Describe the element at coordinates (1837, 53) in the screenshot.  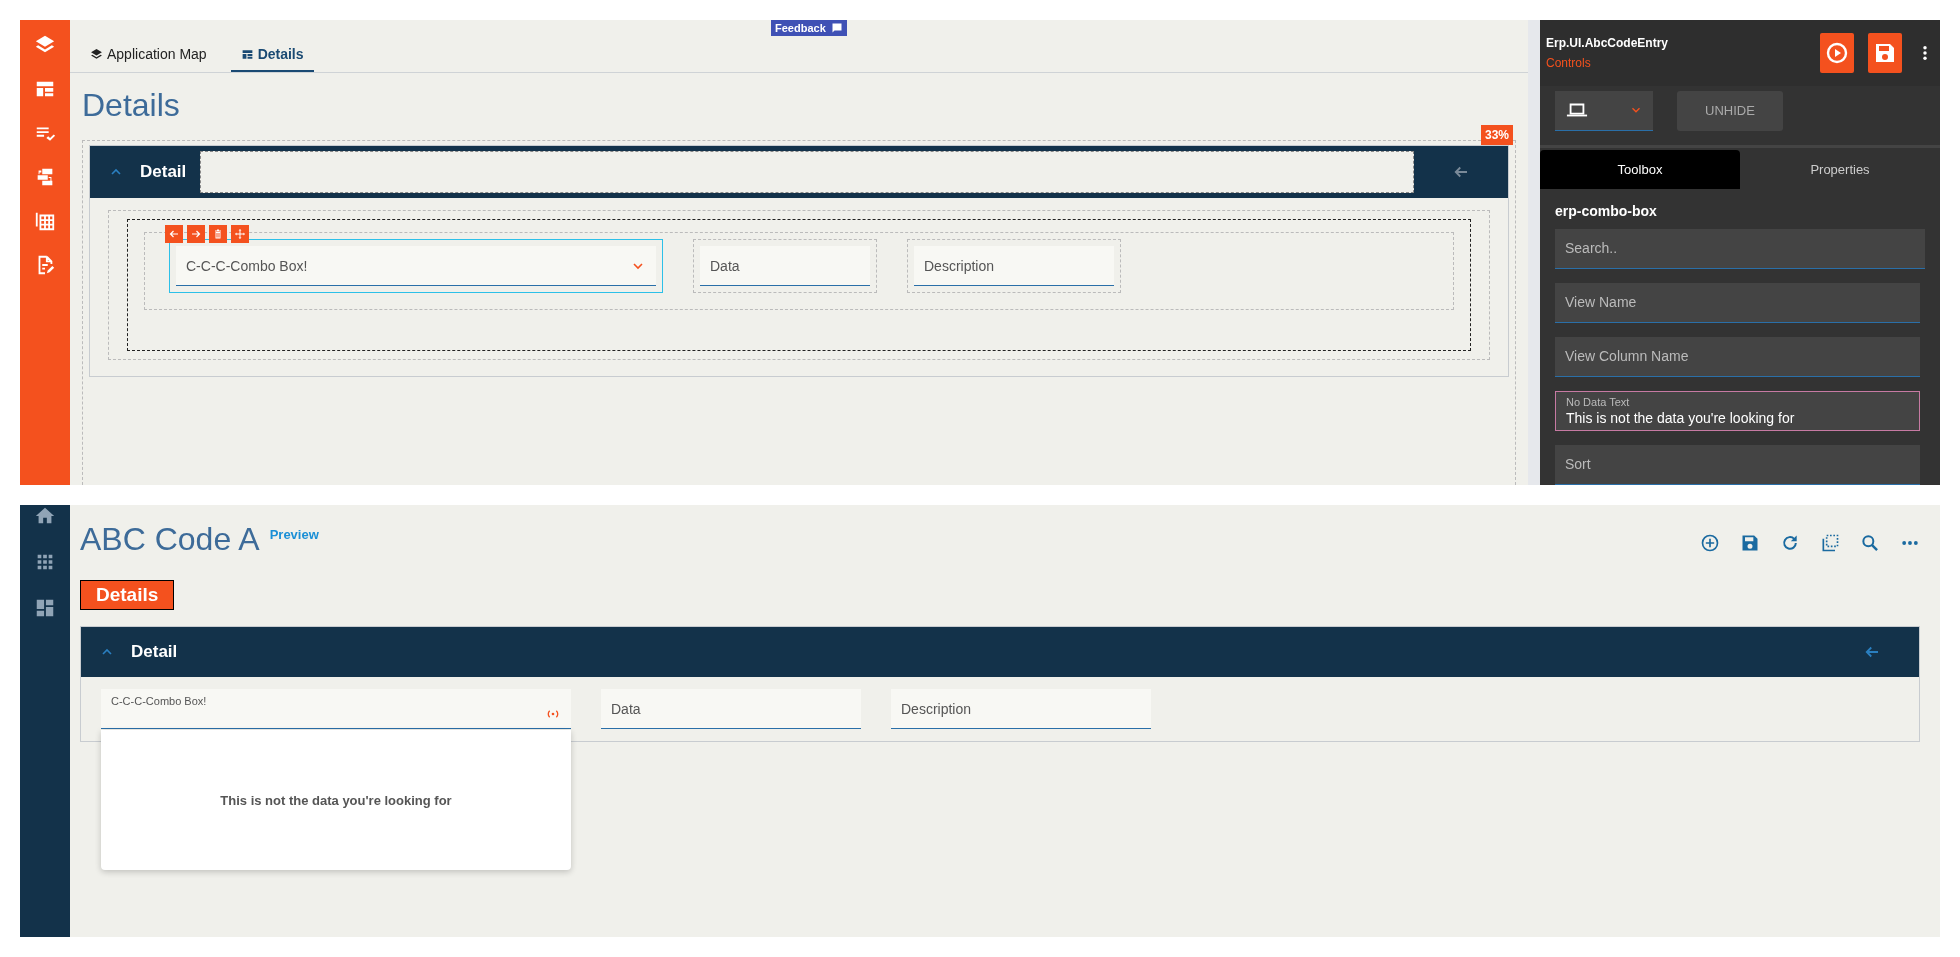
I see `play-icon` at that location.